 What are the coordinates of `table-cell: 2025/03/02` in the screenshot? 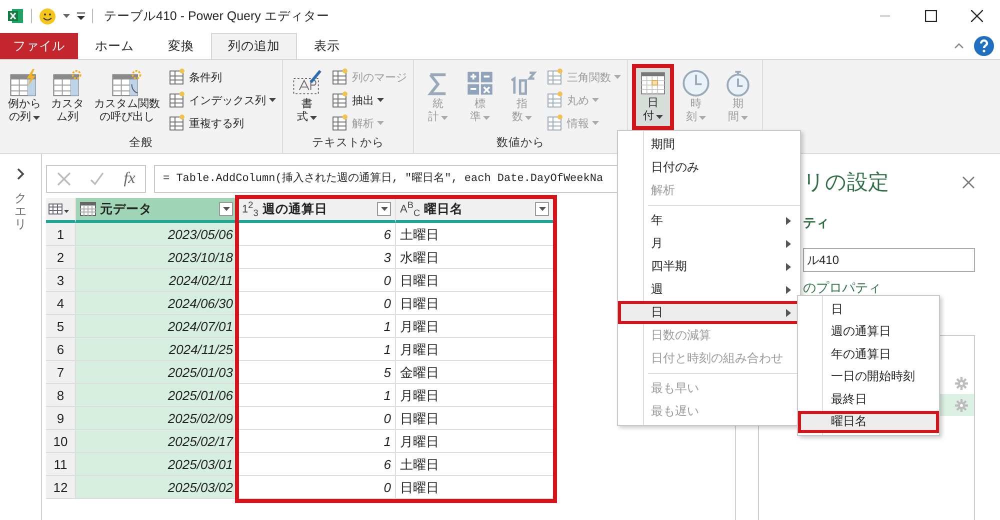 It's located at (157, 487).